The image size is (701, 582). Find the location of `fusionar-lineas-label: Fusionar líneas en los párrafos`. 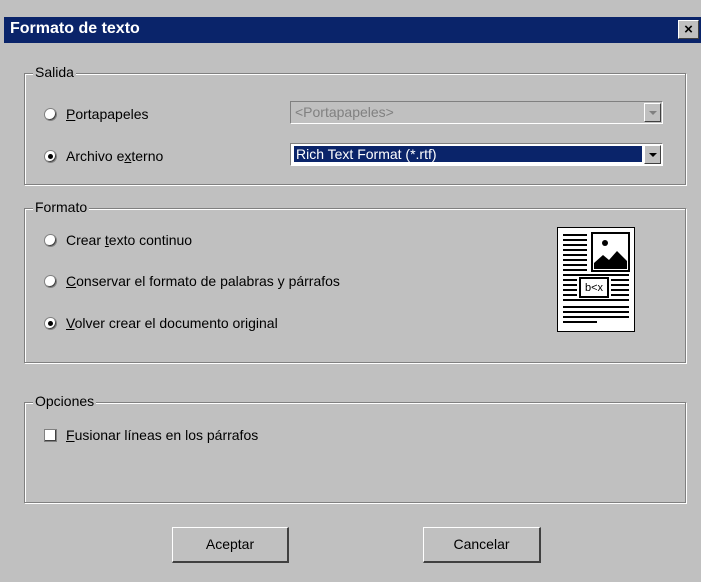

fusionar-lineas-label: Fusionar líneas en los párrafos is located at coordinates (162, 435).